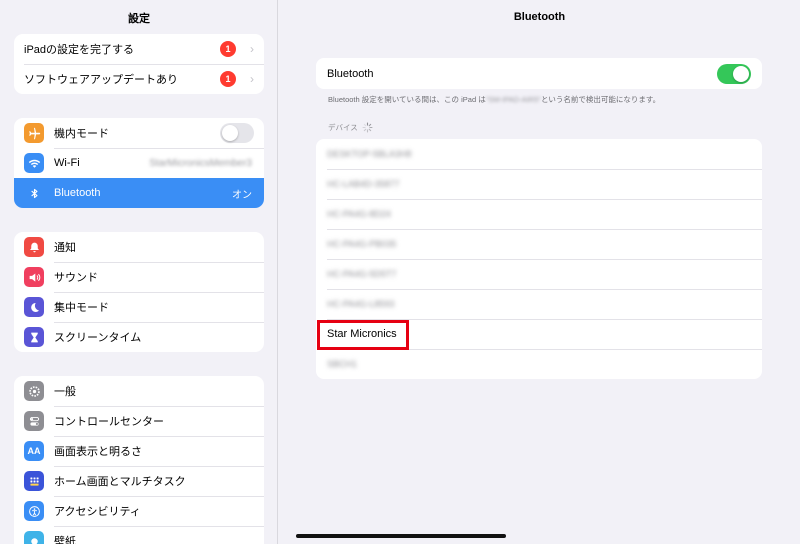 The image size is (800, 544). Describe the element at coordinates (600, 99) in the screenshot. I see `description-suffix: という名前で検出可能になります。` at that location.